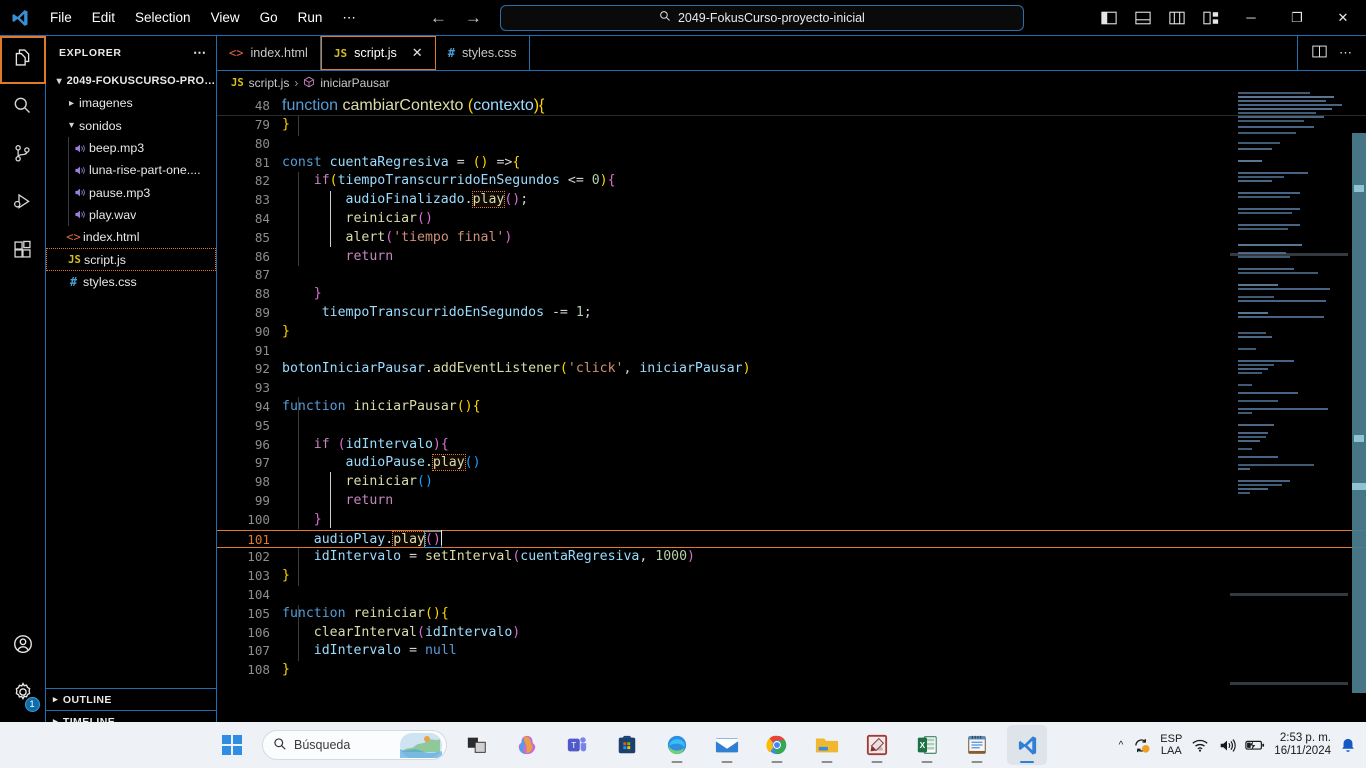 This screenshot has width=1366, height=768. I want to click on code-line: 106 clearInterval(idIntervalo), so click(791, 633).